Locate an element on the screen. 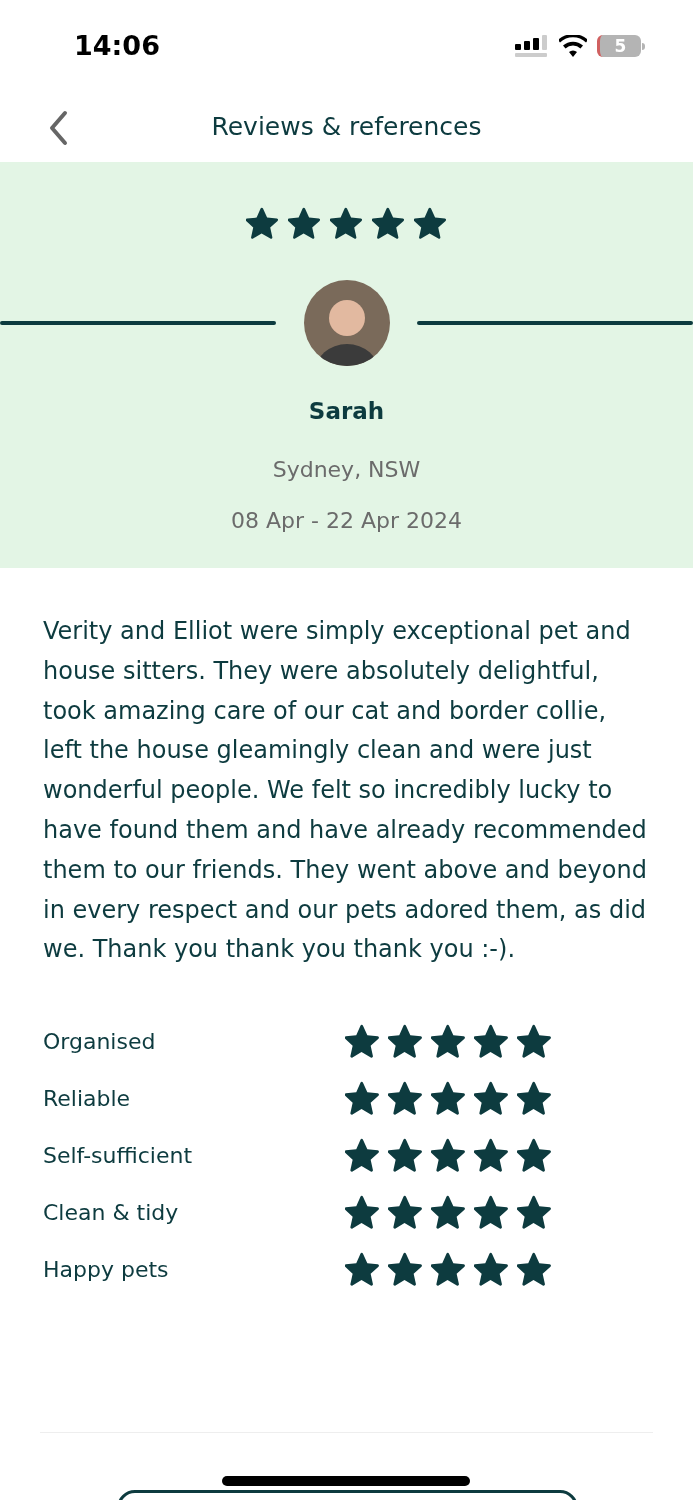  rating-label: Clean & tidy is located at coordinates (111, 1212).